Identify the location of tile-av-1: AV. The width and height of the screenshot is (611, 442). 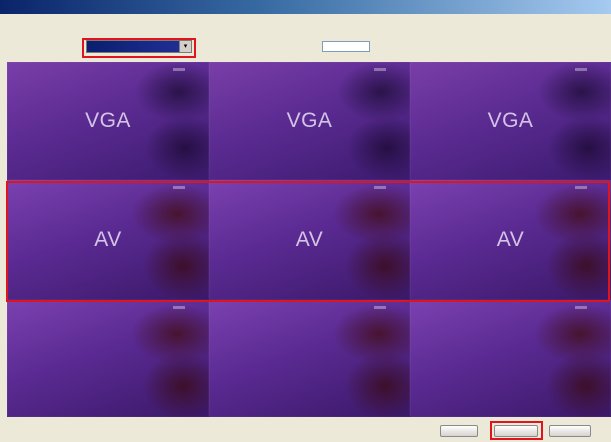
(108, 240).